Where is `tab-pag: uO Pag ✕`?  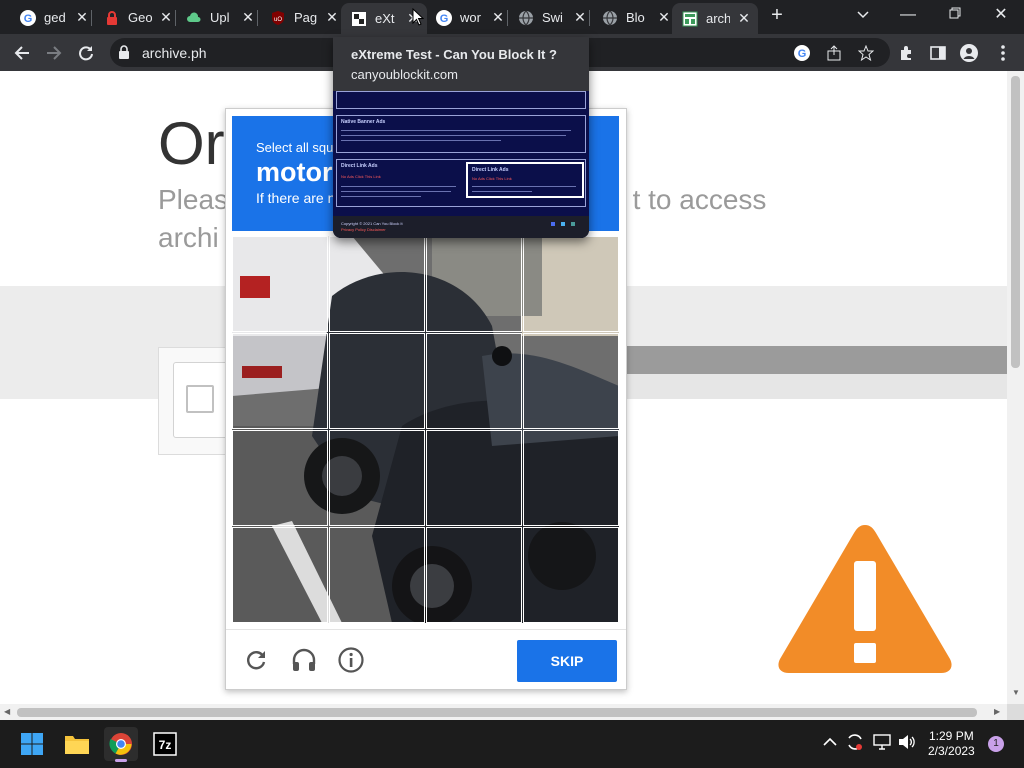
tab-pag: uO Pag ✕ is located at coordinates (300, 17).